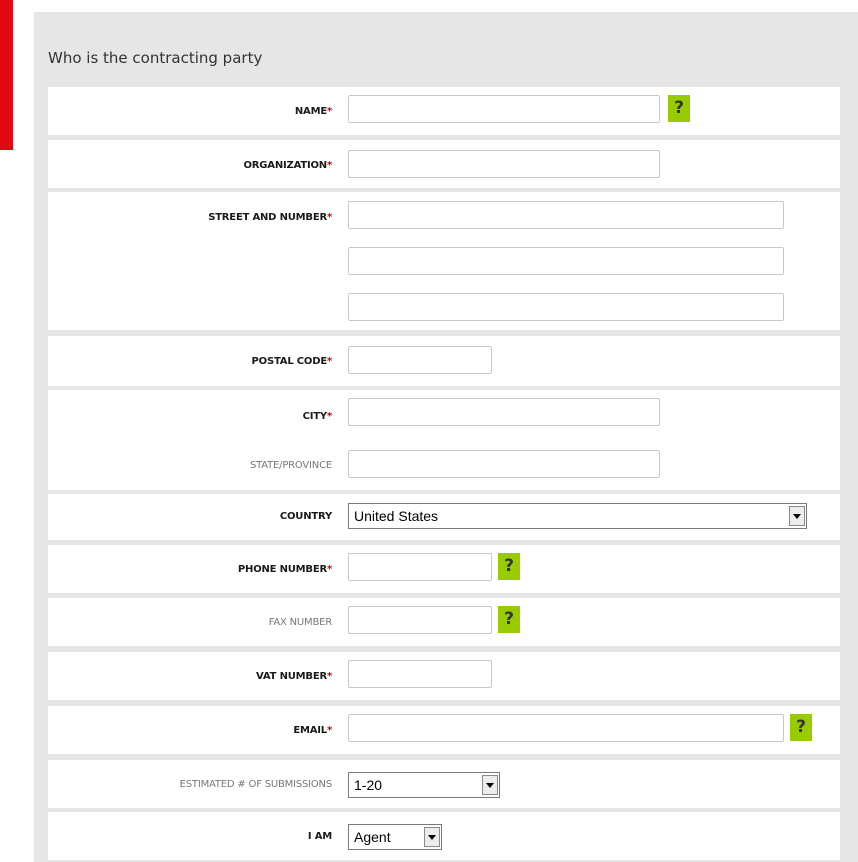 This screenshot has width=858, height=862. Describe the element at coordinates (319, 836) in the screenshot. I see `iam-label: I AM` at that location.